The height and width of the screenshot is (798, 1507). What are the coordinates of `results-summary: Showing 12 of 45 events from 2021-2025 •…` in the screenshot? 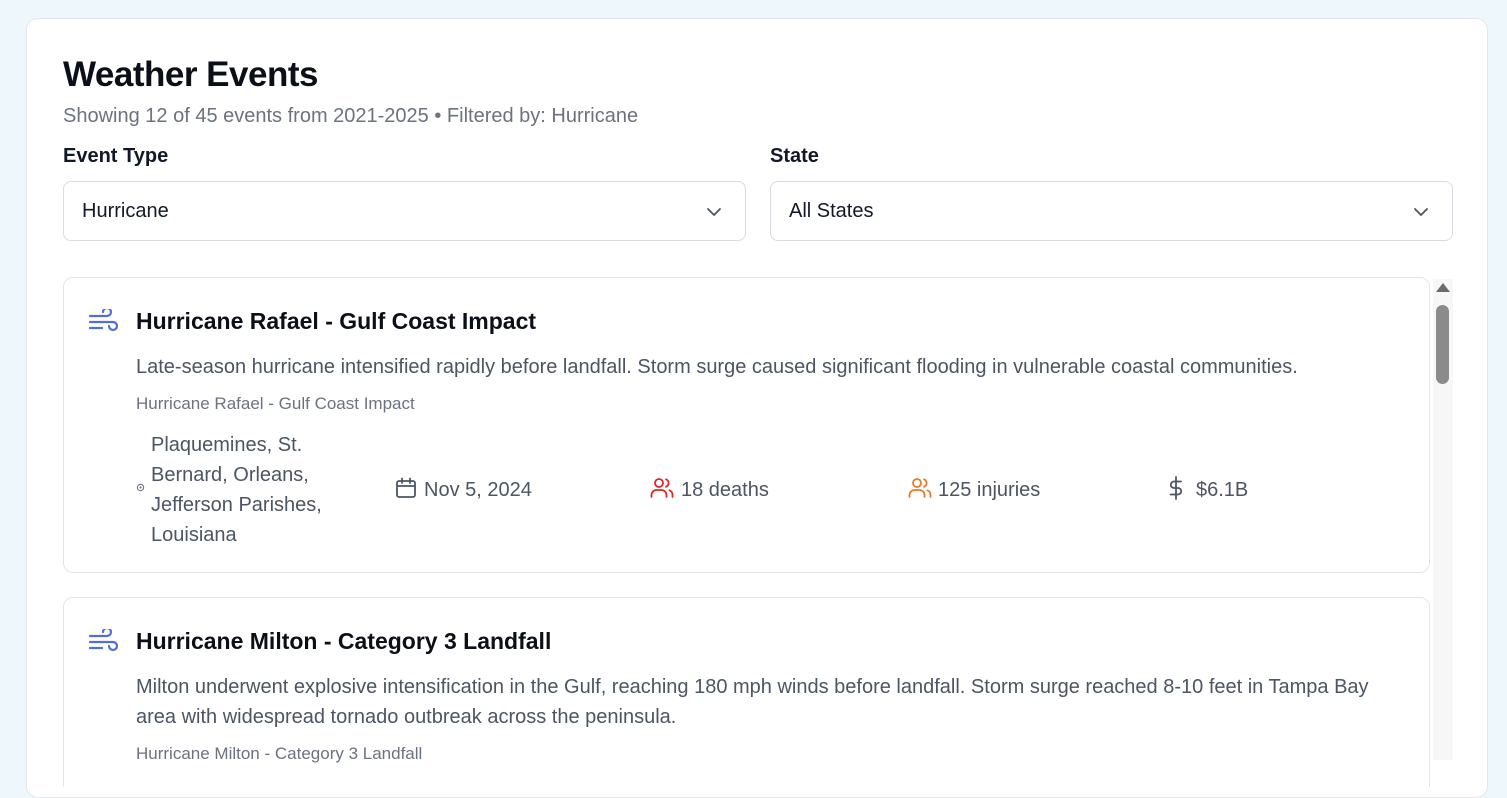 It's located at (351, 116).